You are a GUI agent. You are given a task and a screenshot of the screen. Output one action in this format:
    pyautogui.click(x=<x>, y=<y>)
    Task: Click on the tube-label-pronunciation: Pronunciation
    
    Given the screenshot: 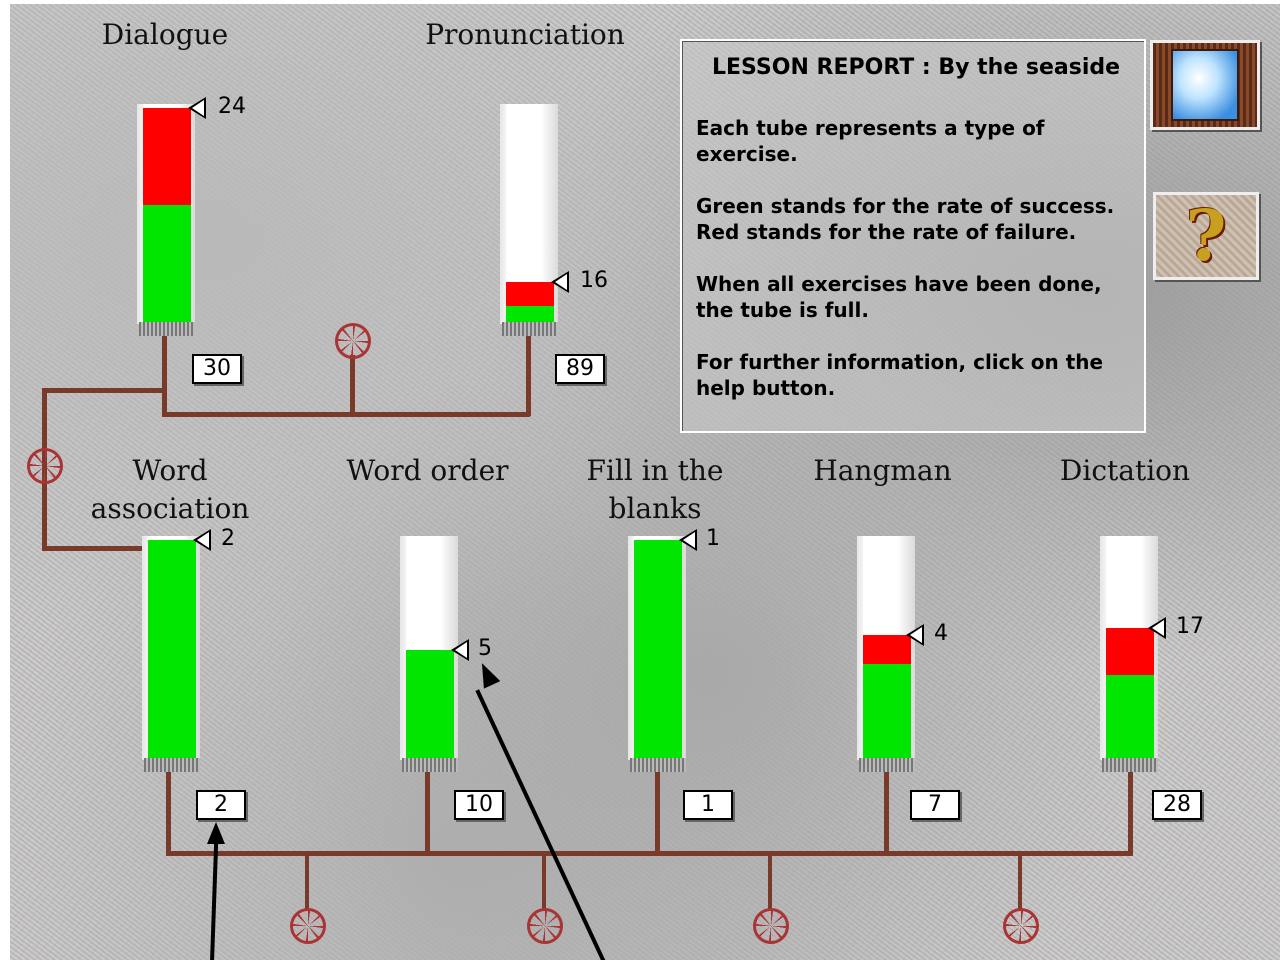 What is the action you would take?
    pyautogui.click(x=525, y=35)
    